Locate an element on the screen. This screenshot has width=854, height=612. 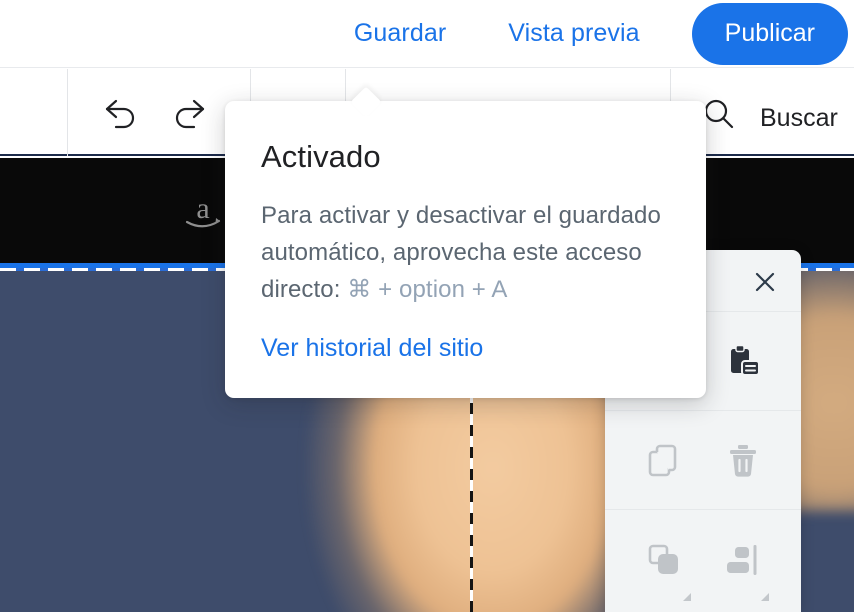
popover-shortcut: ⌘ + option + A is located at coordinates (427, 290).